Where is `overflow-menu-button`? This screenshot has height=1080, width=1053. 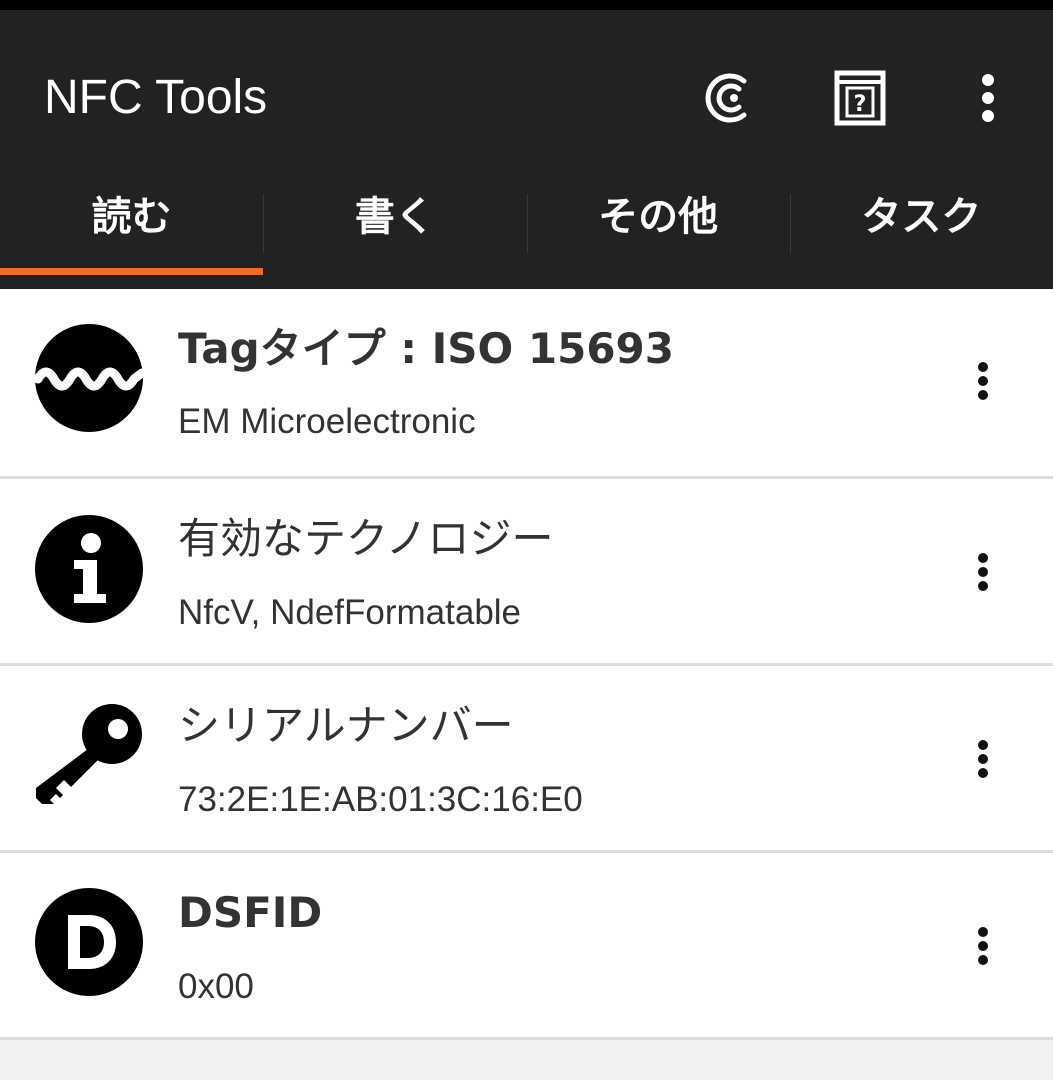
overflow-menu-button is located at coordinates (988, 98).